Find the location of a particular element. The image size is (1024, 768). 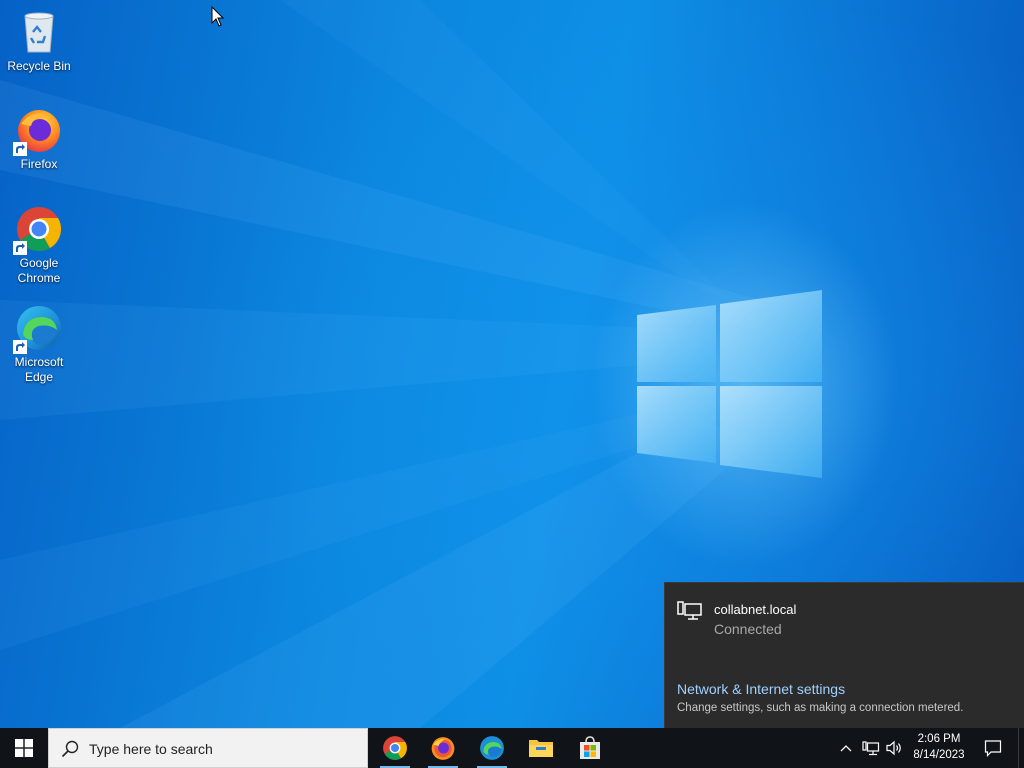

recycle-bin-icon is located at coordinates (39, 32).